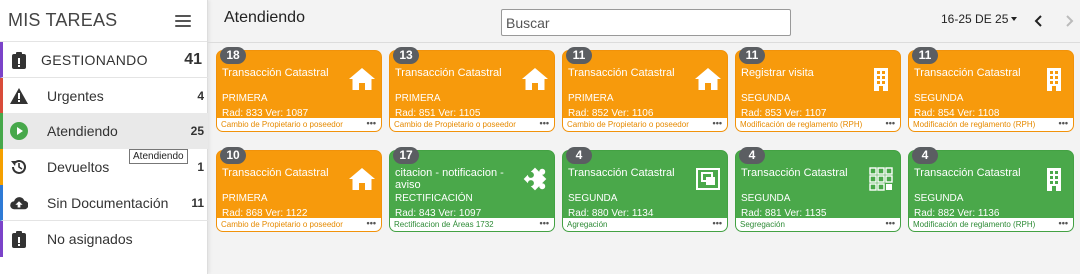 The image size is (1080, 274). Describe the element at coordinates (818, 89) in the screenshot. I see `task-card: 11 Registrar visita SEGUNDA Rad: 853 Ver` at that location.